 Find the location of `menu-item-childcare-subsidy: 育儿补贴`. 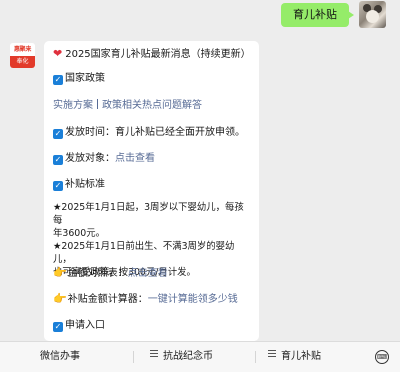

menu-item-childcare-subsidy: 育儿补贴 is located at coordinates (294, 357).